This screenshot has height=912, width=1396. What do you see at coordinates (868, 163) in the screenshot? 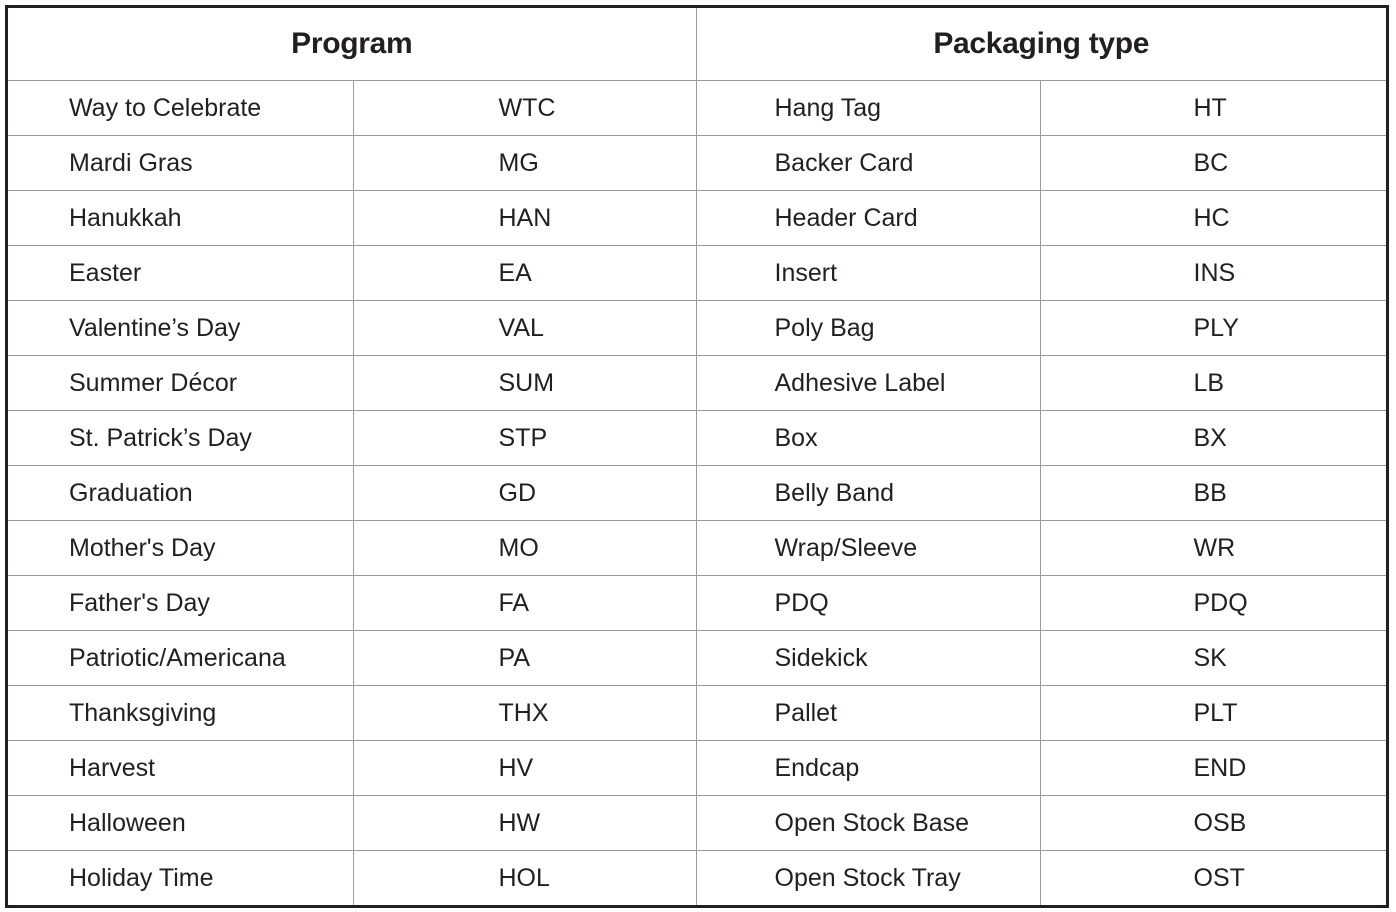
I see `packaging-name-cell: Backer Card` at bounding box center [868, 163].